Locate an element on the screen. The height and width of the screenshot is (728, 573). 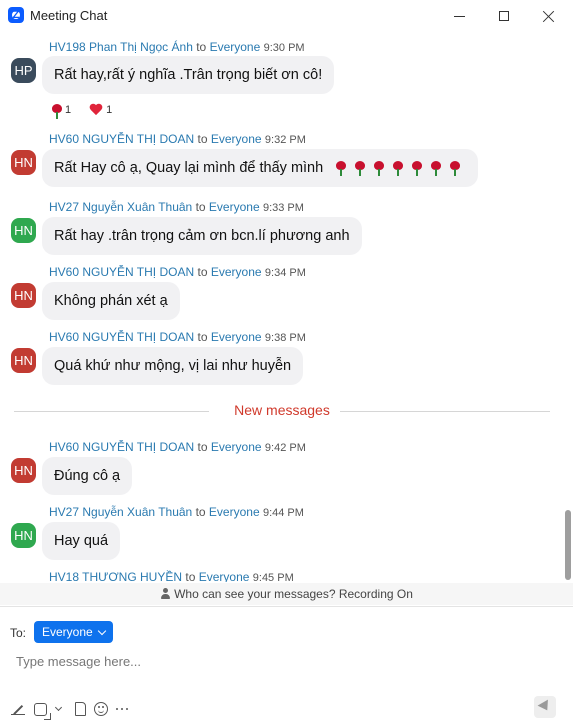
person-icon is located at coordinates (165, 594).